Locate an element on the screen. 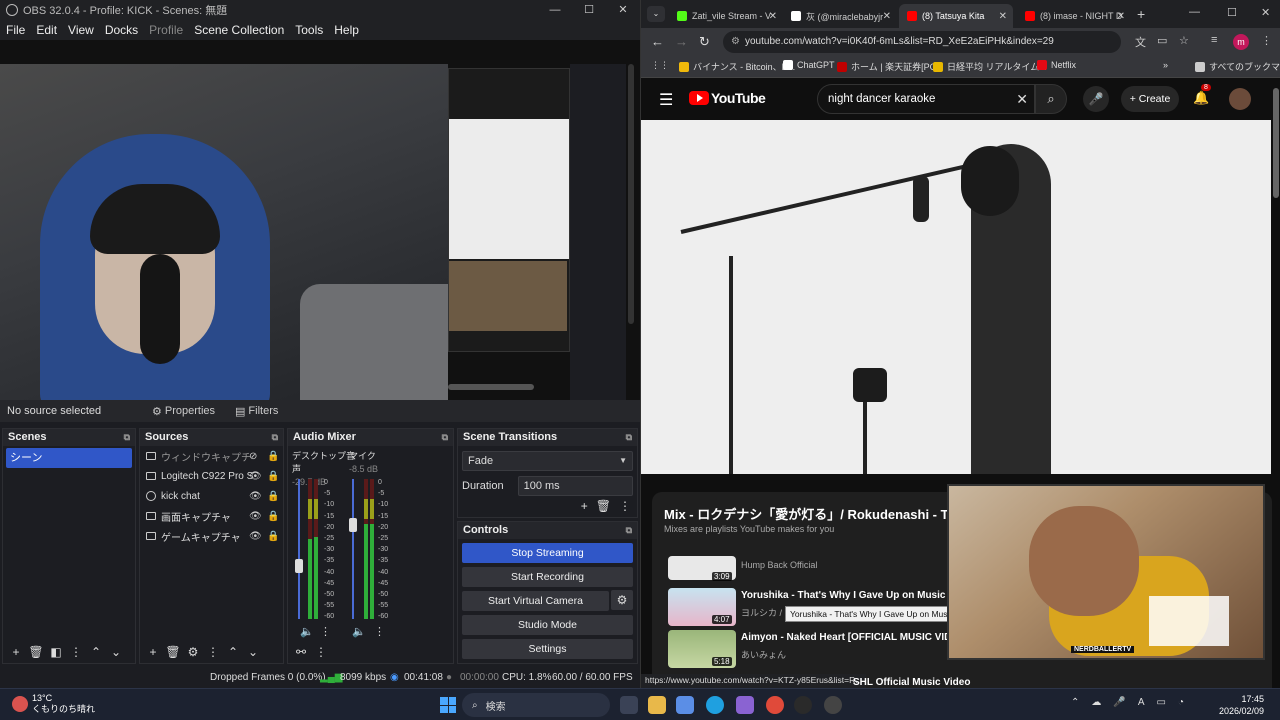 The height and width of the screenshot is (720, 1280). avatar is located at coordinates (1240, 99).